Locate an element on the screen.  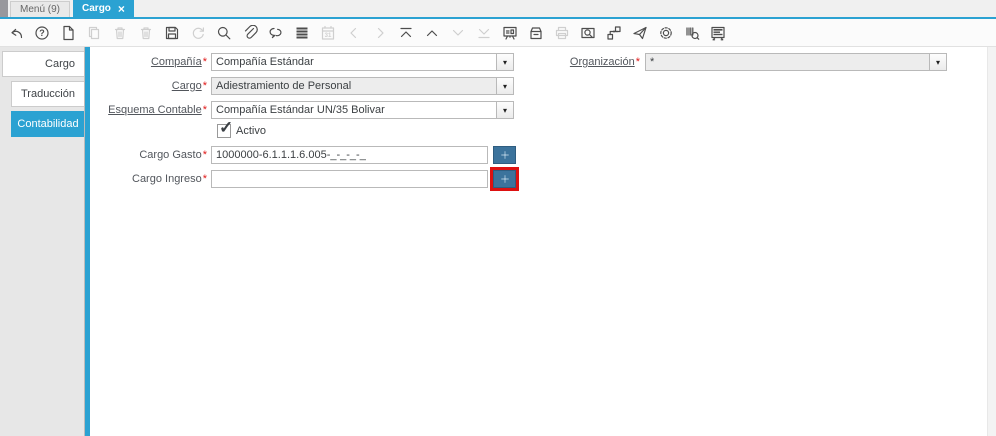
customize-window-icon is located at coordinates (718, 33).